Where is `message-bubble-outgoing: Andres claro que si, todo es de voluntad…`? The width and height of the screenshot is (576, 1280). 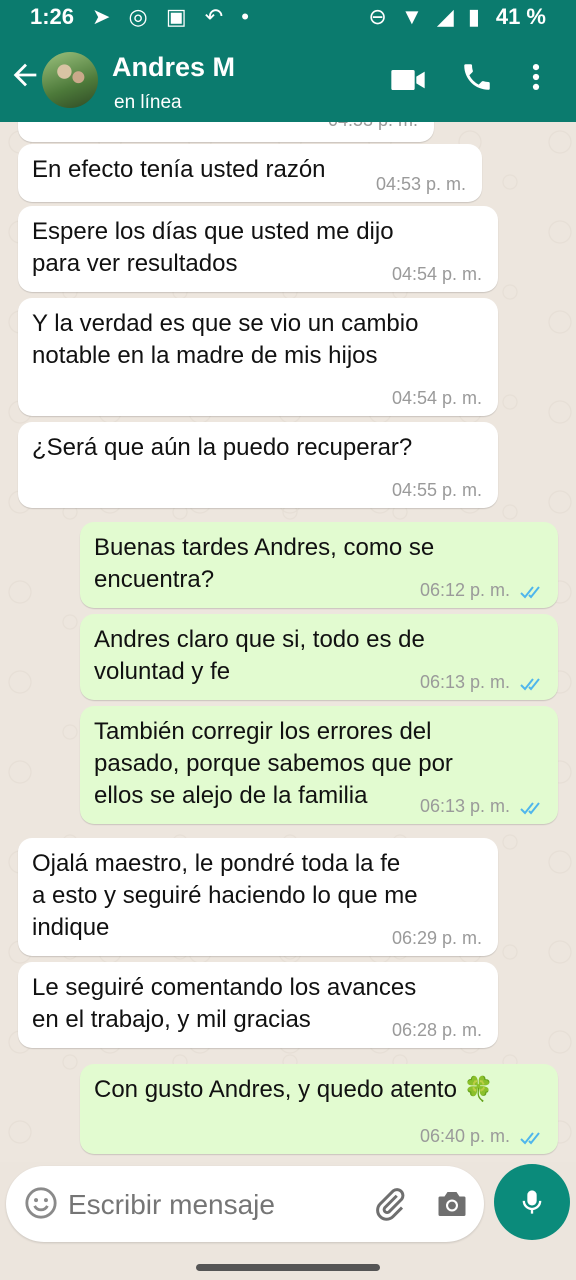 message-bubble-outgoing: Andres claro que si, todo es de voluntad… is located at coordinates (319, 657).